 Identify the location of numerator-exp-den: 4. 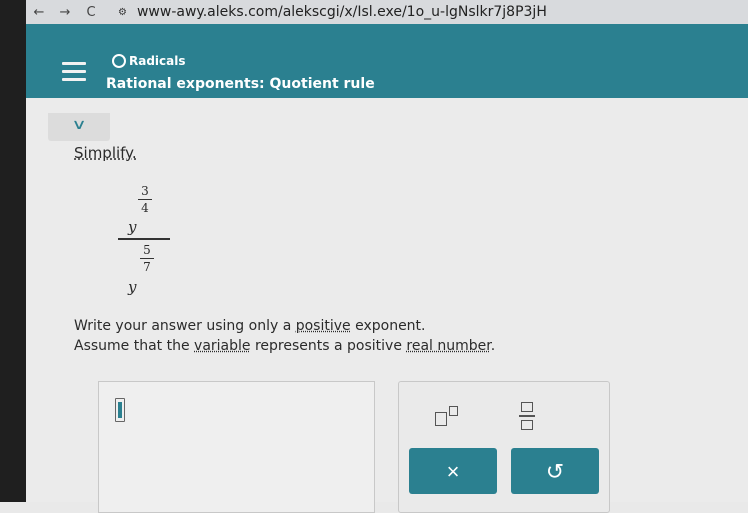
(145, 208).